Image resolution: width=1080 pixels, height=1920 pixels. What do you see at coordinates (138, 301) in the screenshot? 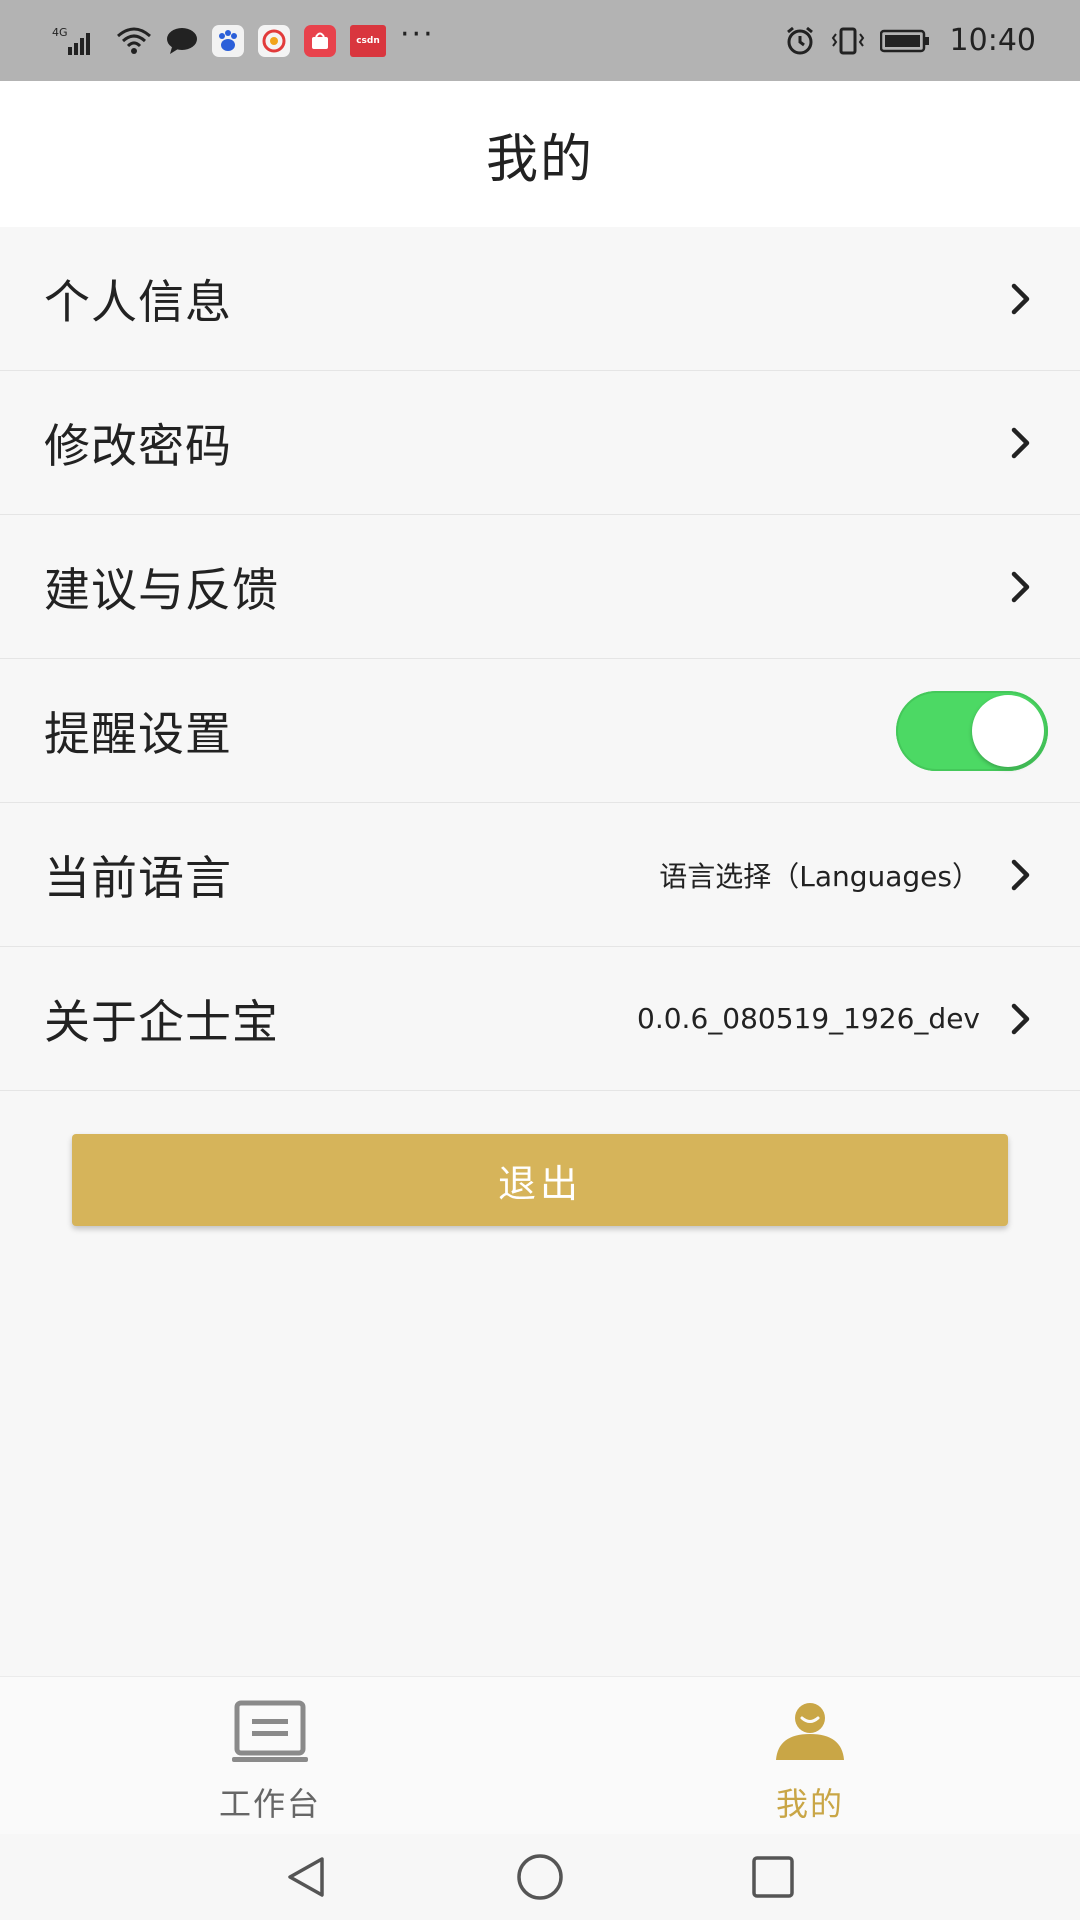
I see `menu-item-label: 个人信息` at bounding box center [138, 301].